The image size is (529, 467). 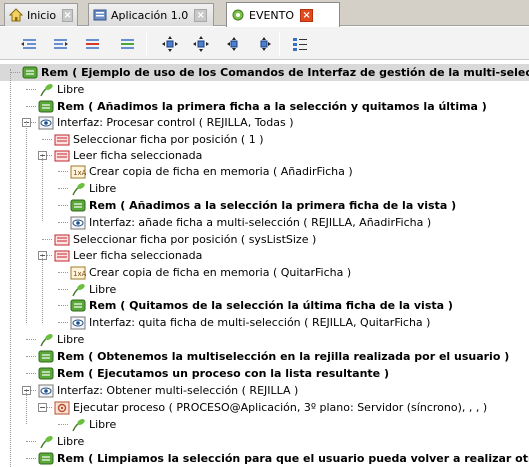 I want to click on svg-text: 1xA, so click(x=79, y=274).